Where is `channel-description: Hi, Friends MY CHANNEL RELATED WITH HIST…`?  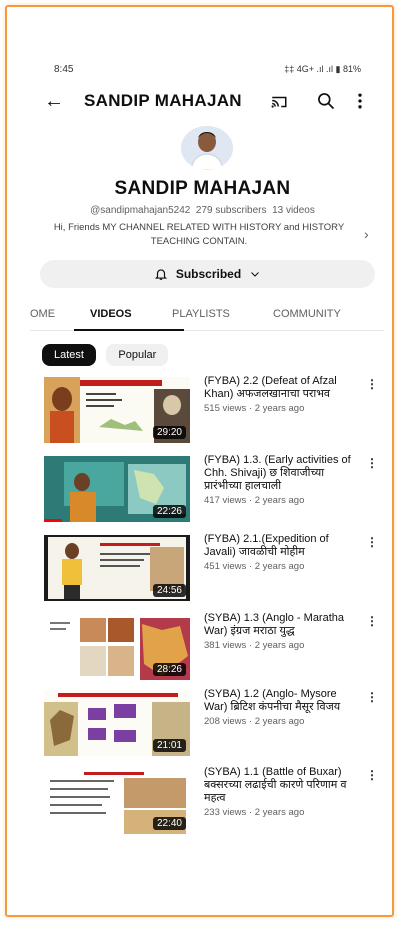
channel-description: Hi, Friends MY CHANNEL RELATED WITH HIST… is located at coordinates (199, 235).